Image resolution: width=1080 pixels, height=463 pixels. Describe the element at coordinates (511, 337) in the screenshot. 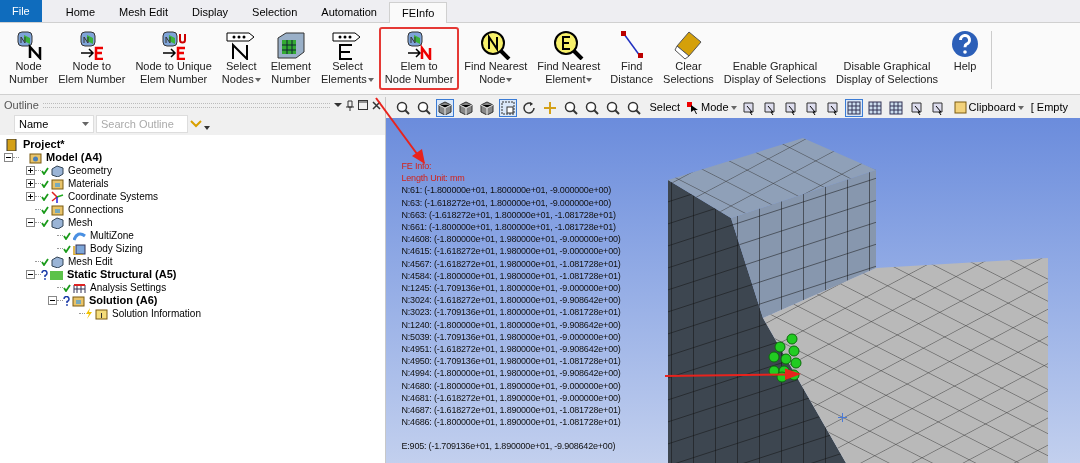

I see `node-coordinate: N:5039: (-1.709136e+01, 1.980000e+01, -9.000000e+00)` at that location.